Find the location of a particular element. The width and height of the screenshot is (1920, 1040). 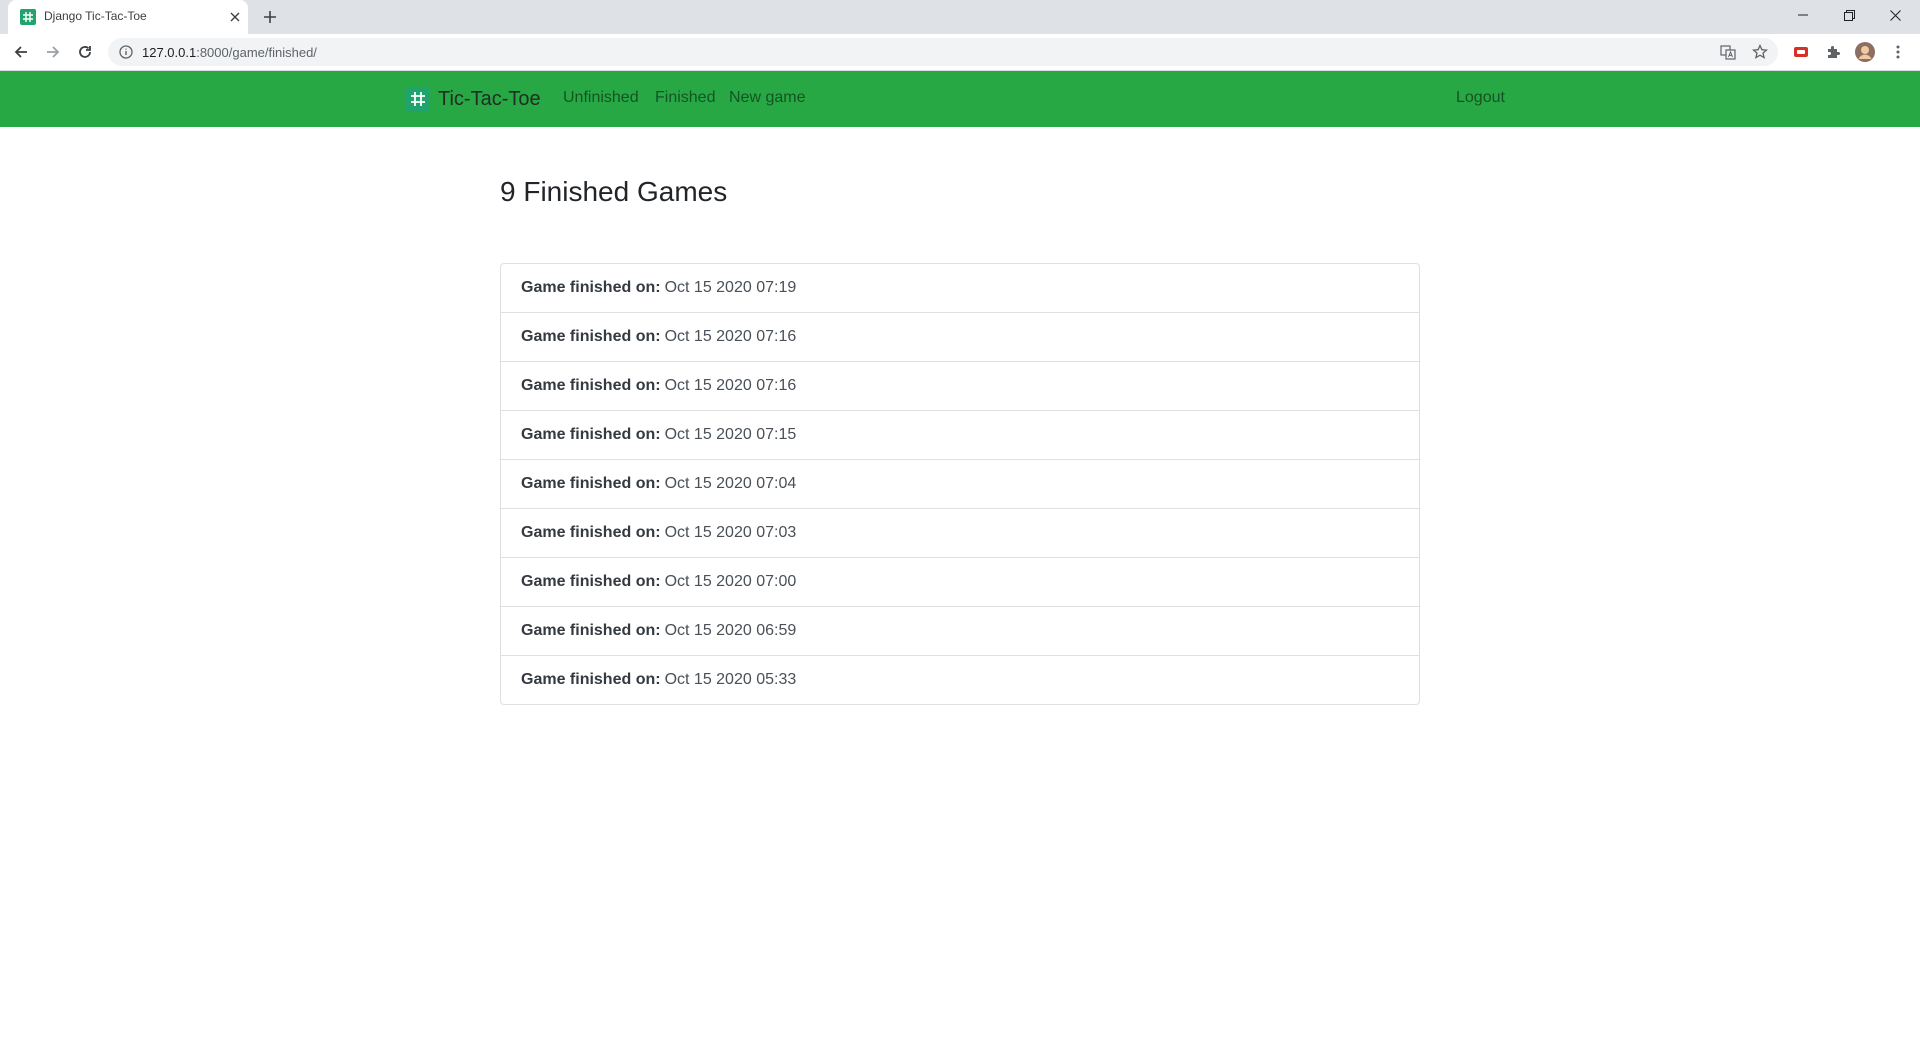

tab-title: Django Tic-Tac-Toe is located at coordinates (95, 16).